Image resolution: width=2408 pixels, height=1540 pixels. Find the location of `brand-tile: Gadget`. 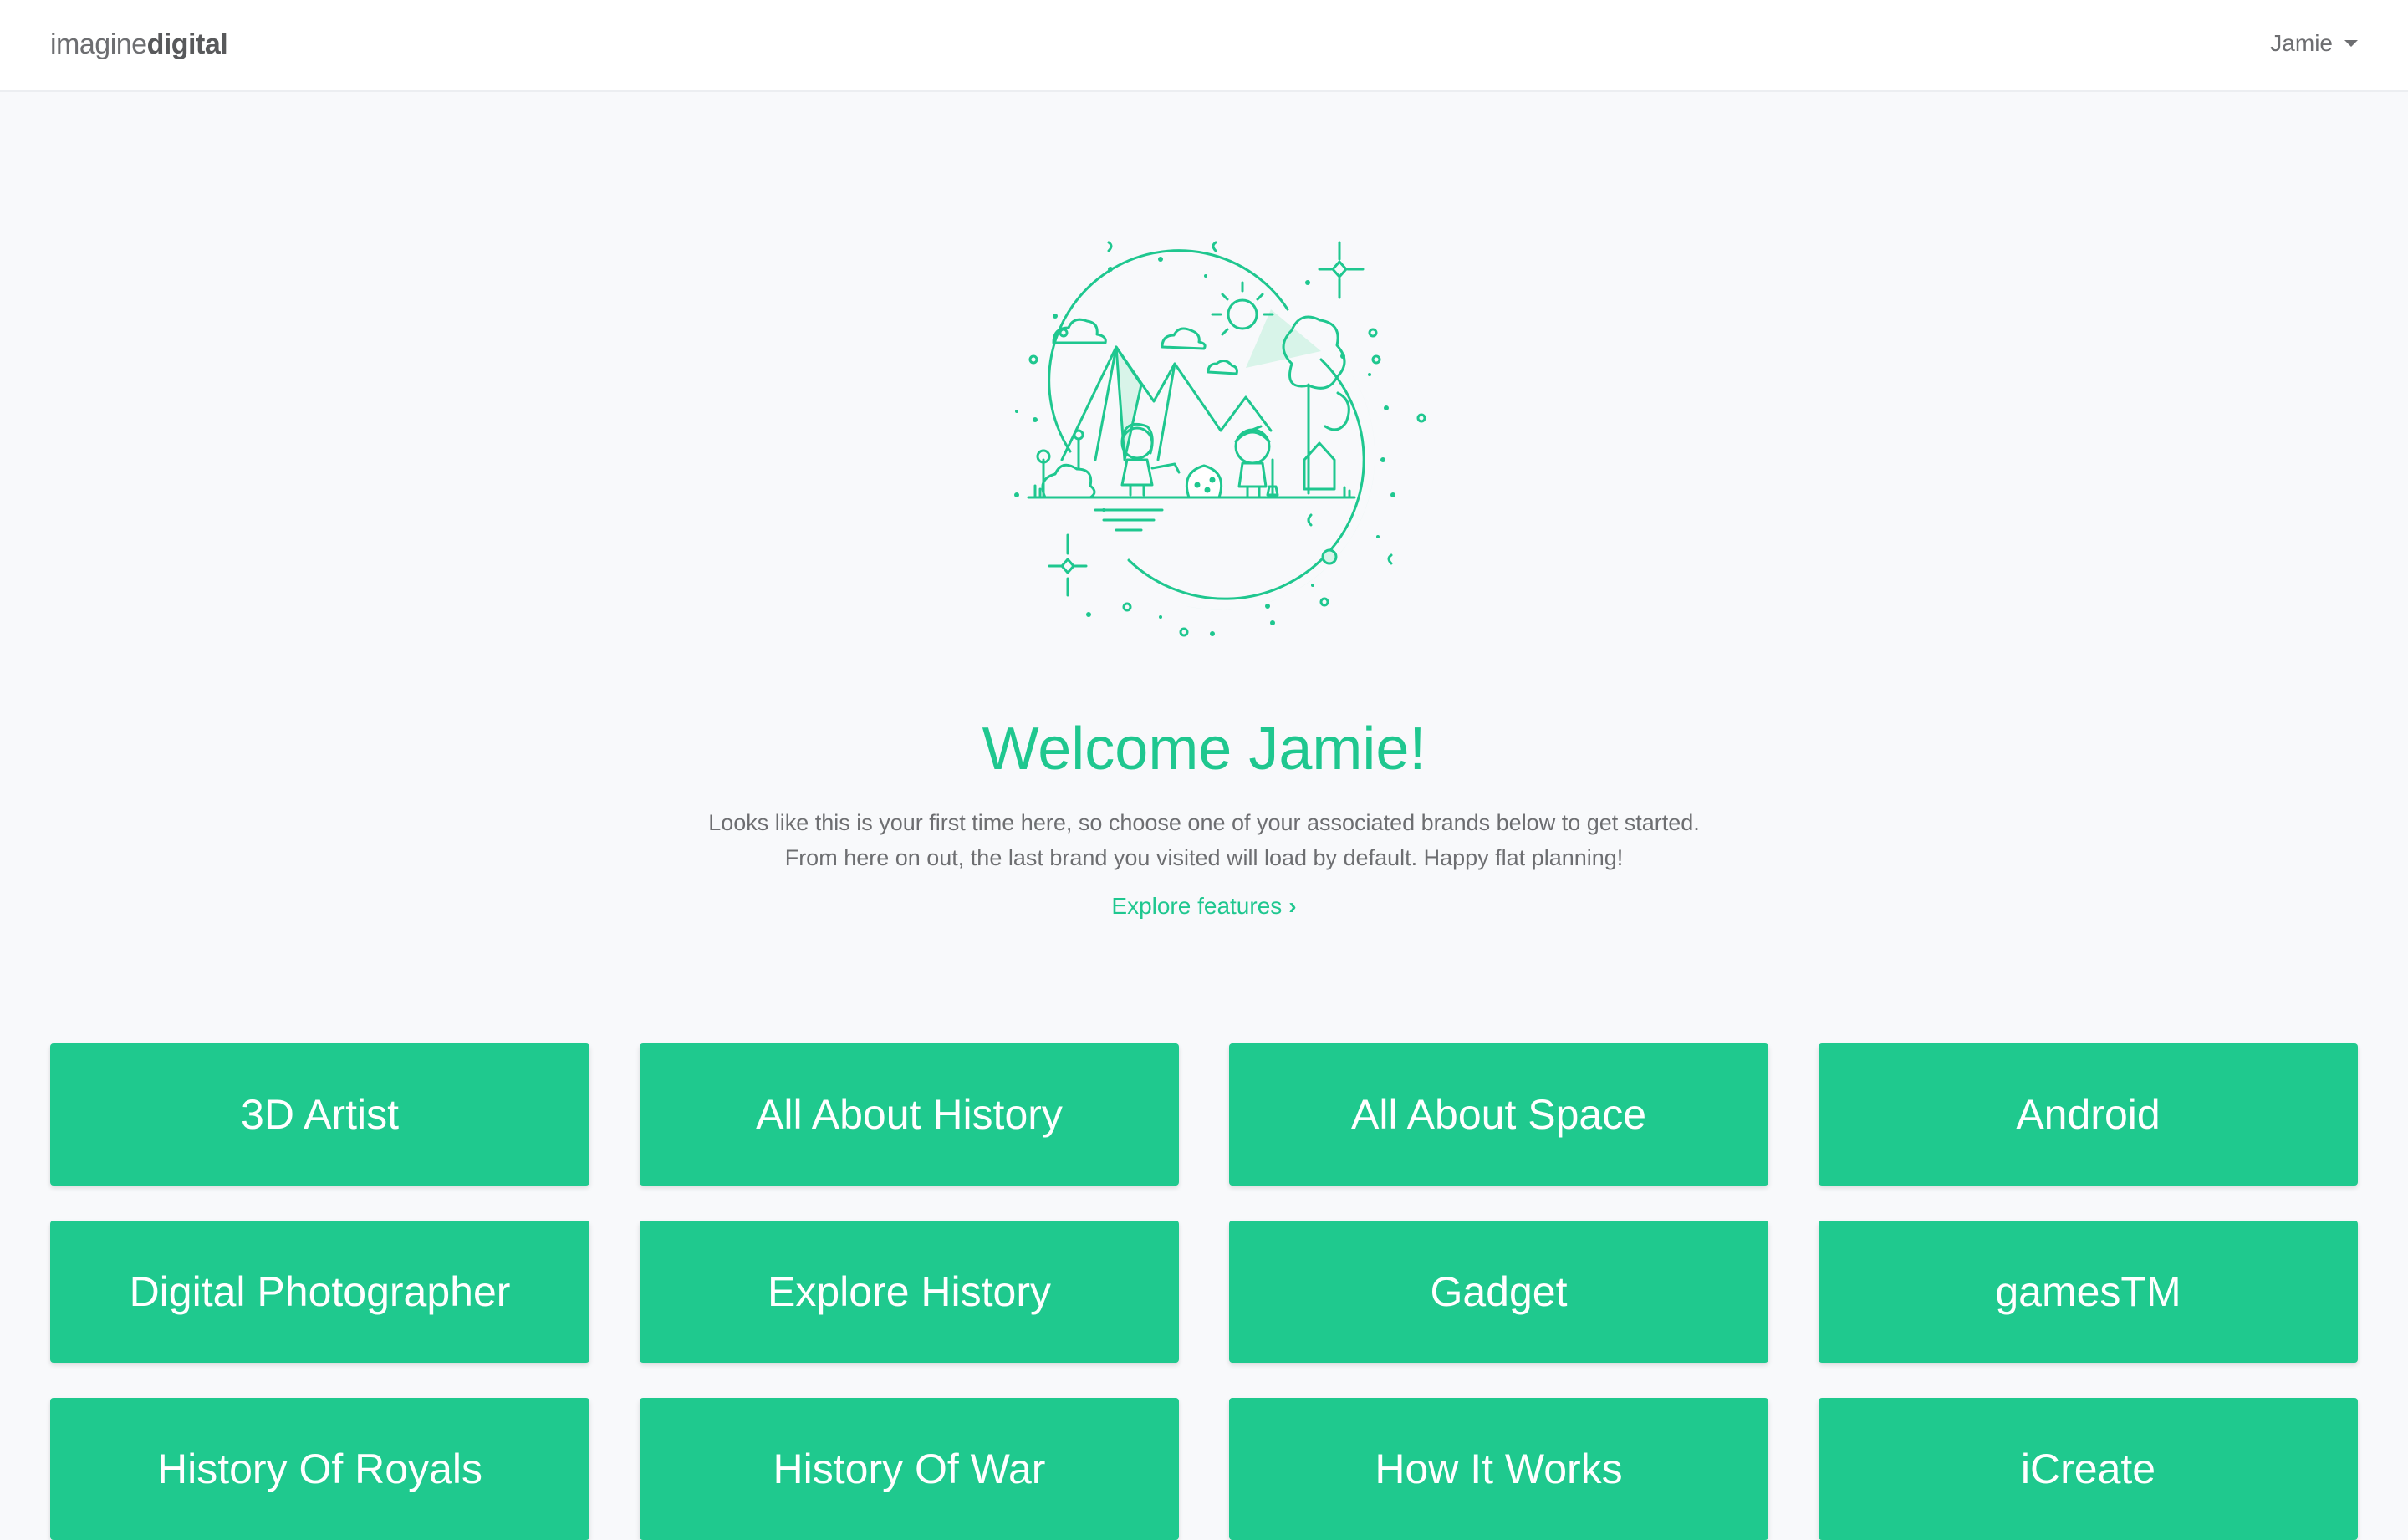

brand-tile: Gadget is located at coordinates (1499, 1292).